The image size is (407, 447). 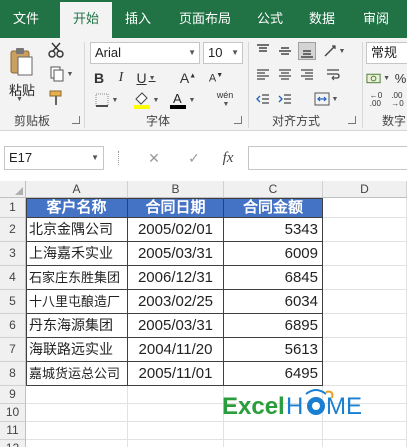 What do you see at coordinates (263, 51) in the screenshot?
I see `align-top-button` at bounding box center [263, 51].